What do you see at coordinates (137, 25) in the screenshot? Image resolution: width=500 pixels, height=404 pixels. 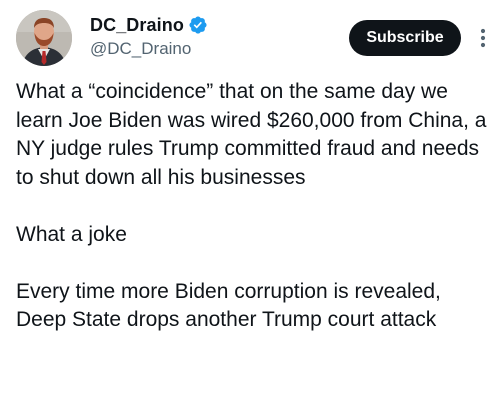 I see `display-name: DC_Draino` at bounding box center [137, 25].